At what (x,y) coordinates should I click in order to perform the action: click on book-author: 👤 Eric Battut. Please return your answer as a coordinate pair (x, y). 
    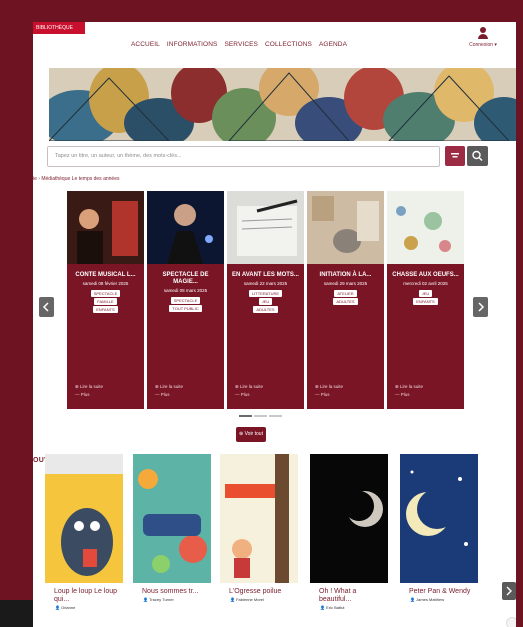
    Looking at the image, I should click on (349, 607).